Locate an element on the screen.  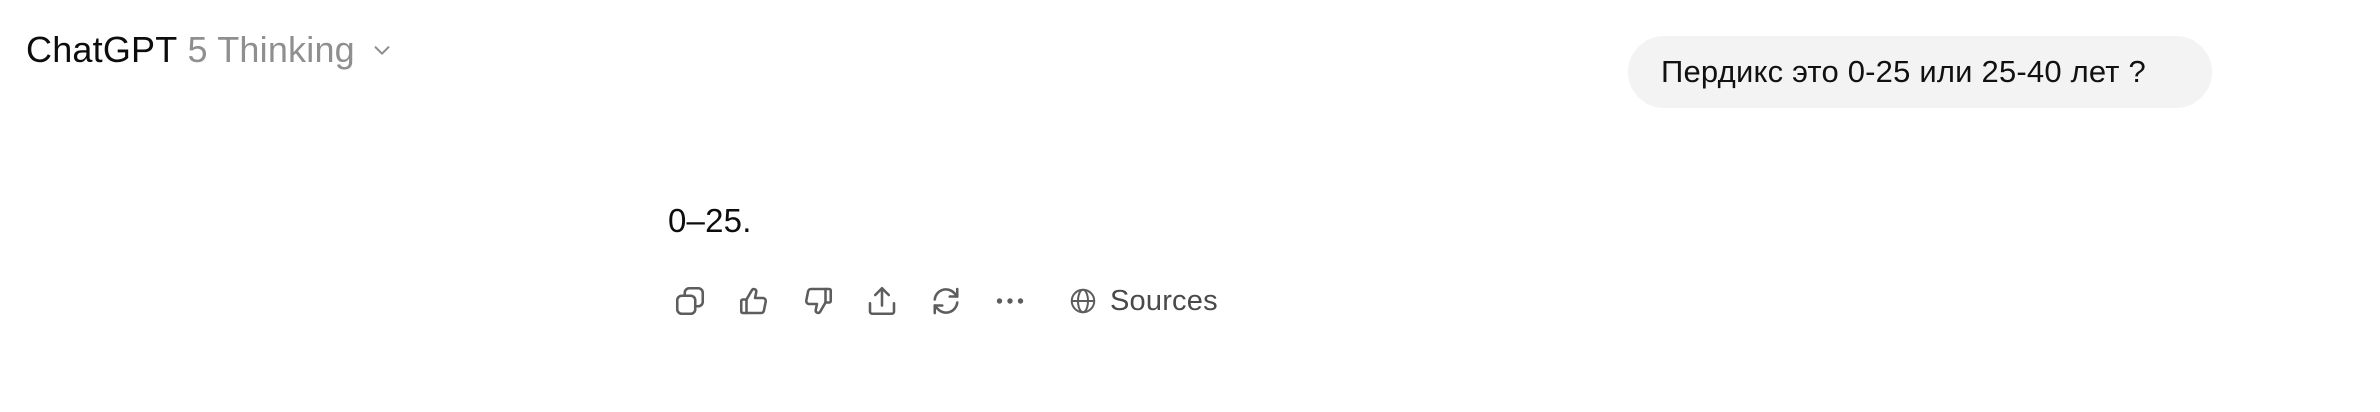
model-name: ChatGPT is located at coordinates (102, 49).